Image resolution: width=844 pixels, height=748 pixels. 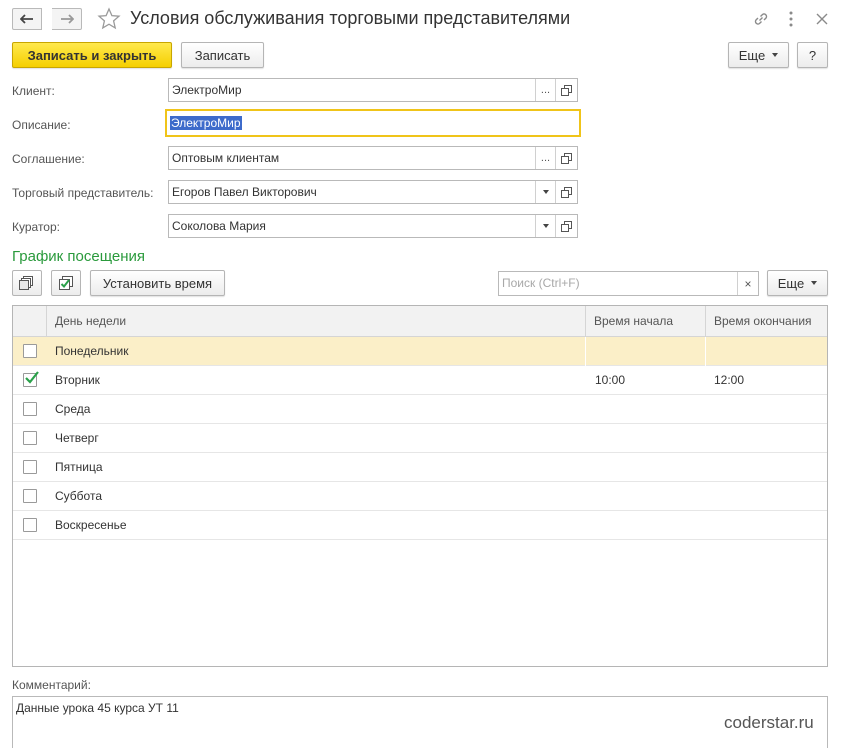 I want to click on search-input, so click(x=617, y=283).